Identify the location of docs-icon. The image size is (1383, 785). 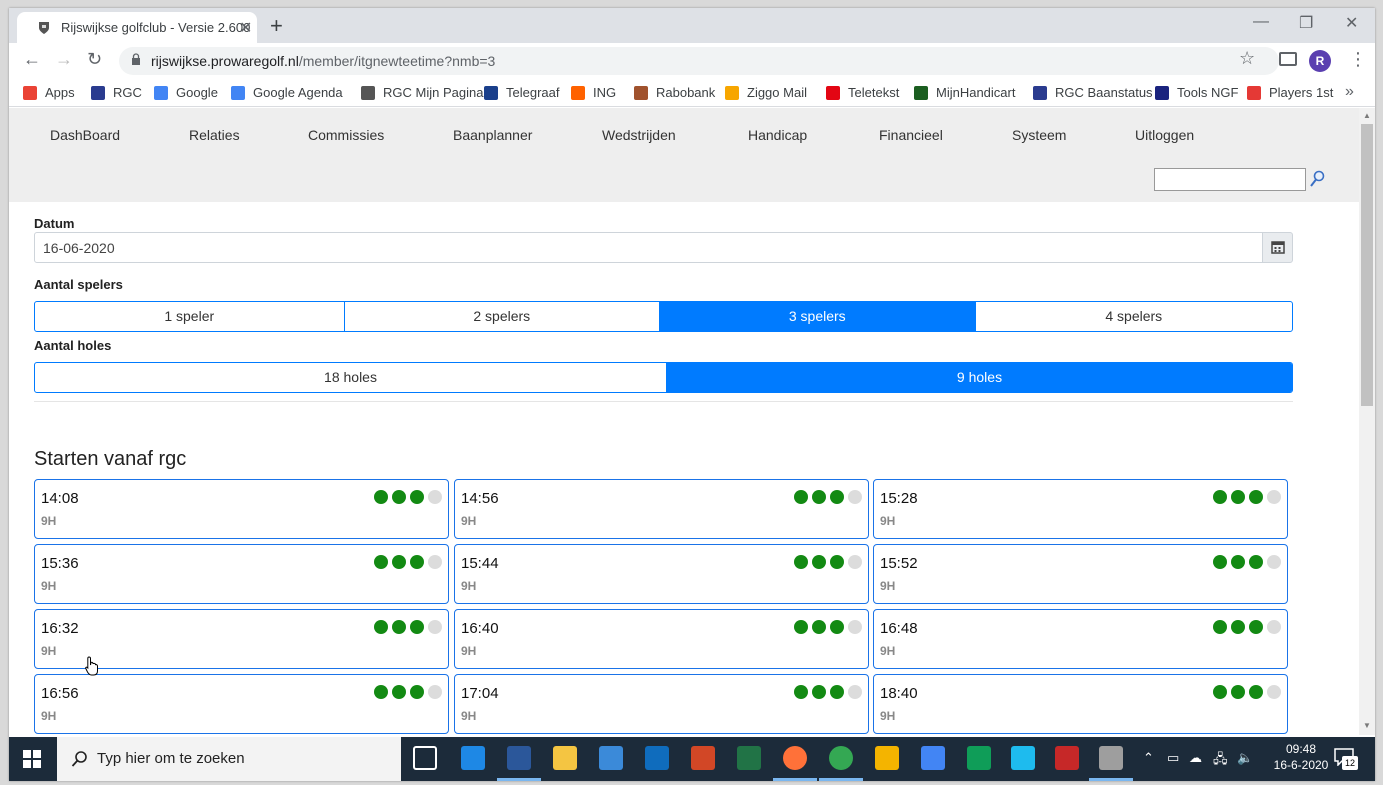
(933, 758).